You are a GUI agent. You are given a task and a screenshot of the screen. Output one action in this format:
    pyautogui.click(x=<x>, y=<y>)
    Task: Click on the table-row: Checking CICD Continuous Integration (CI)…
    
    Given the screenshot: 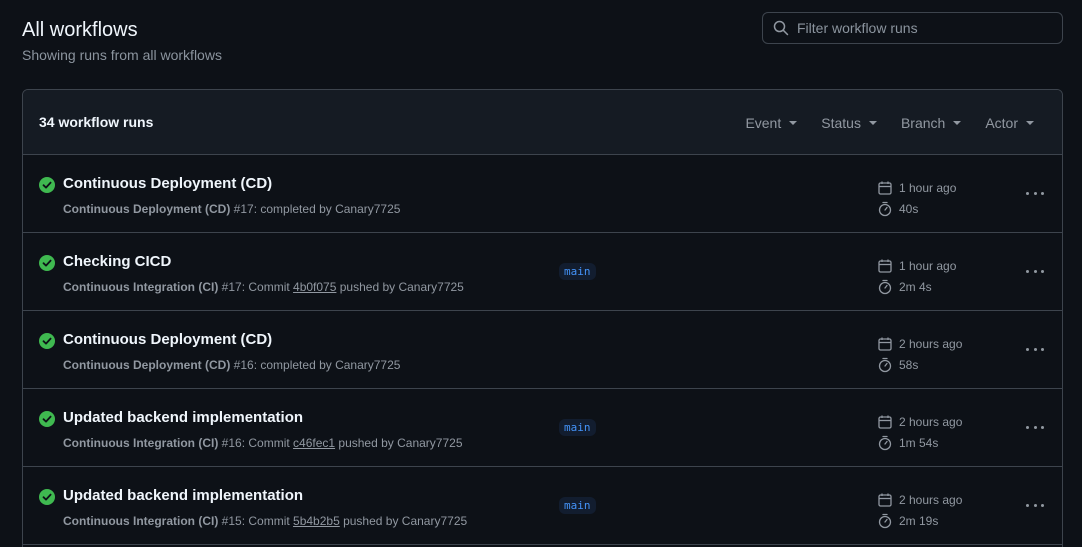 What is the action you would take?
    pyautogui.click(x=542, y=272)
    